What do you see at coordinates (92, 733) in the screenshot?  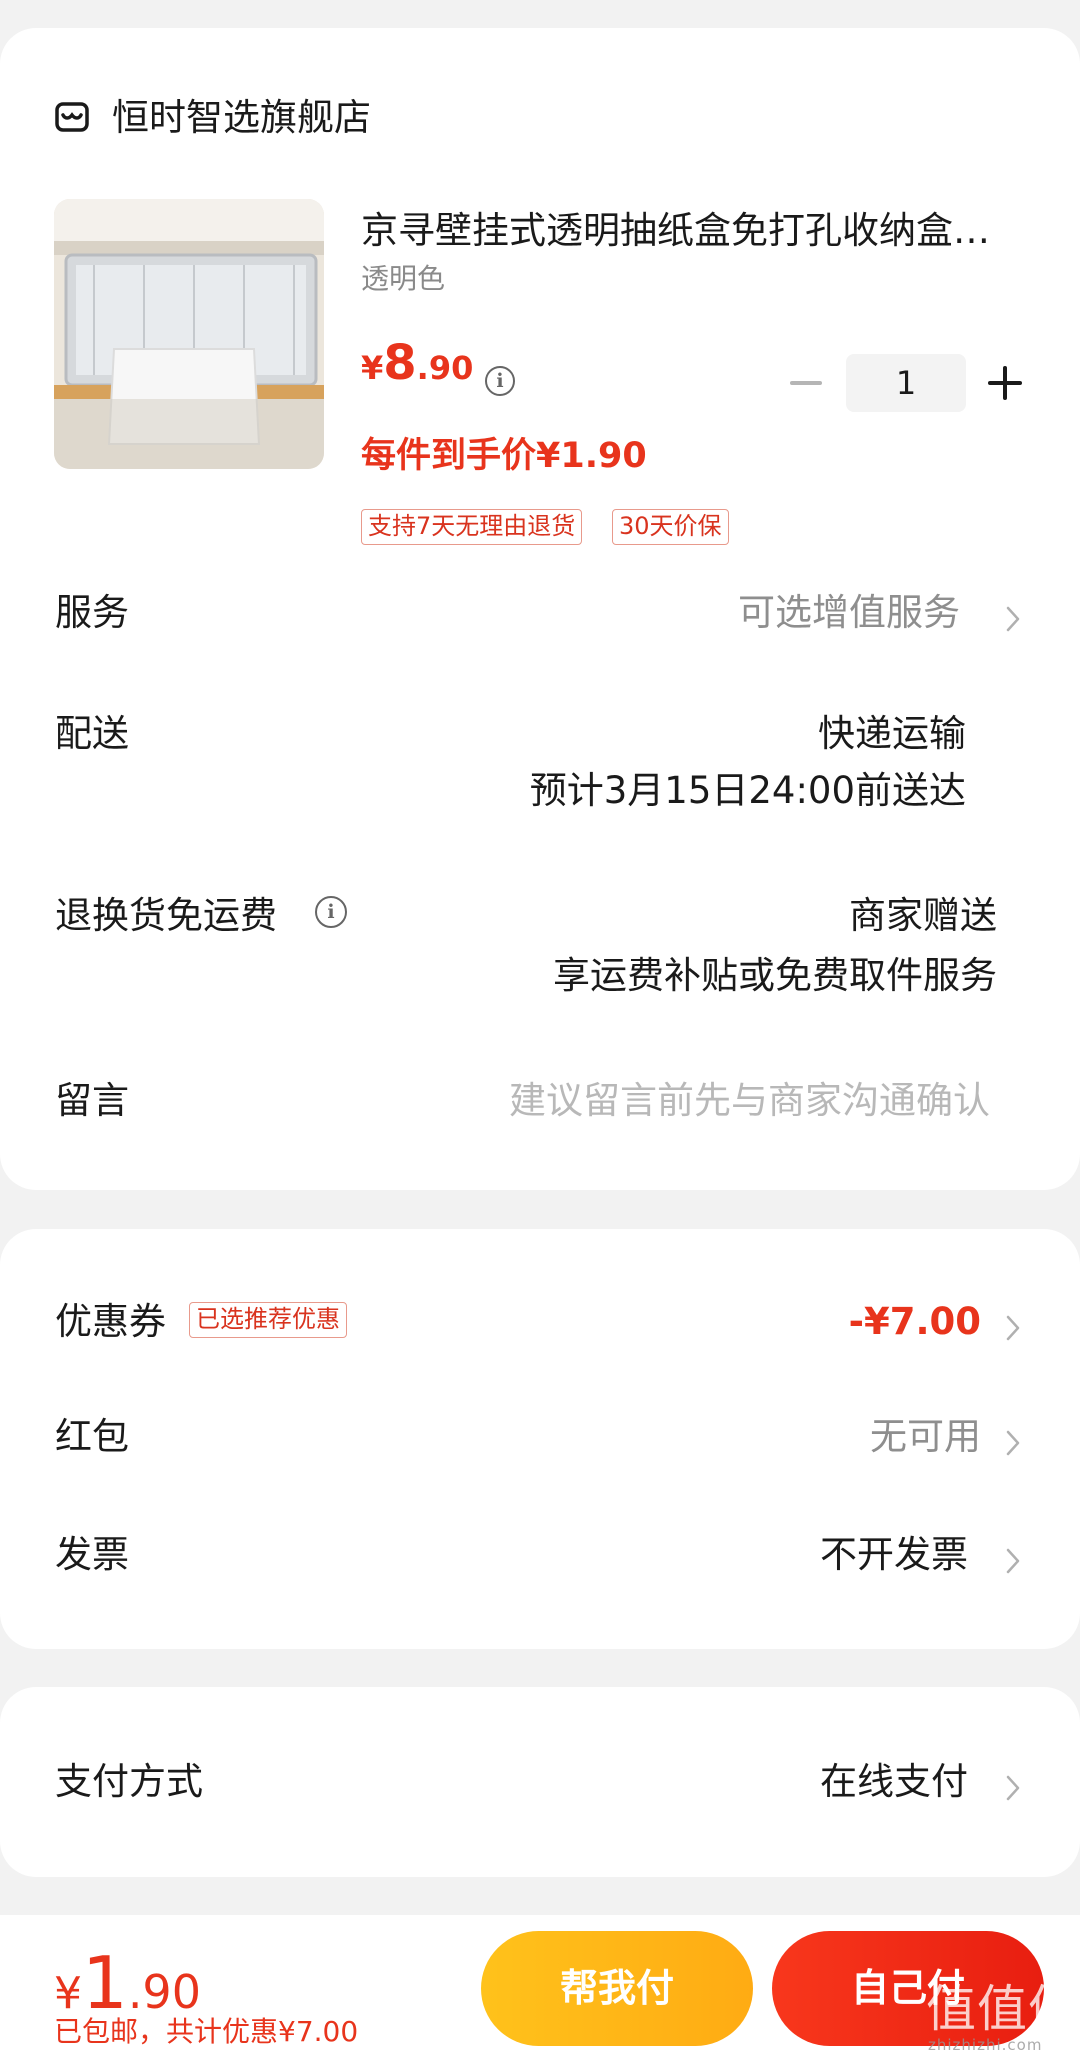 I see `delivery-label: 配送` at bounding box center [92, 733].